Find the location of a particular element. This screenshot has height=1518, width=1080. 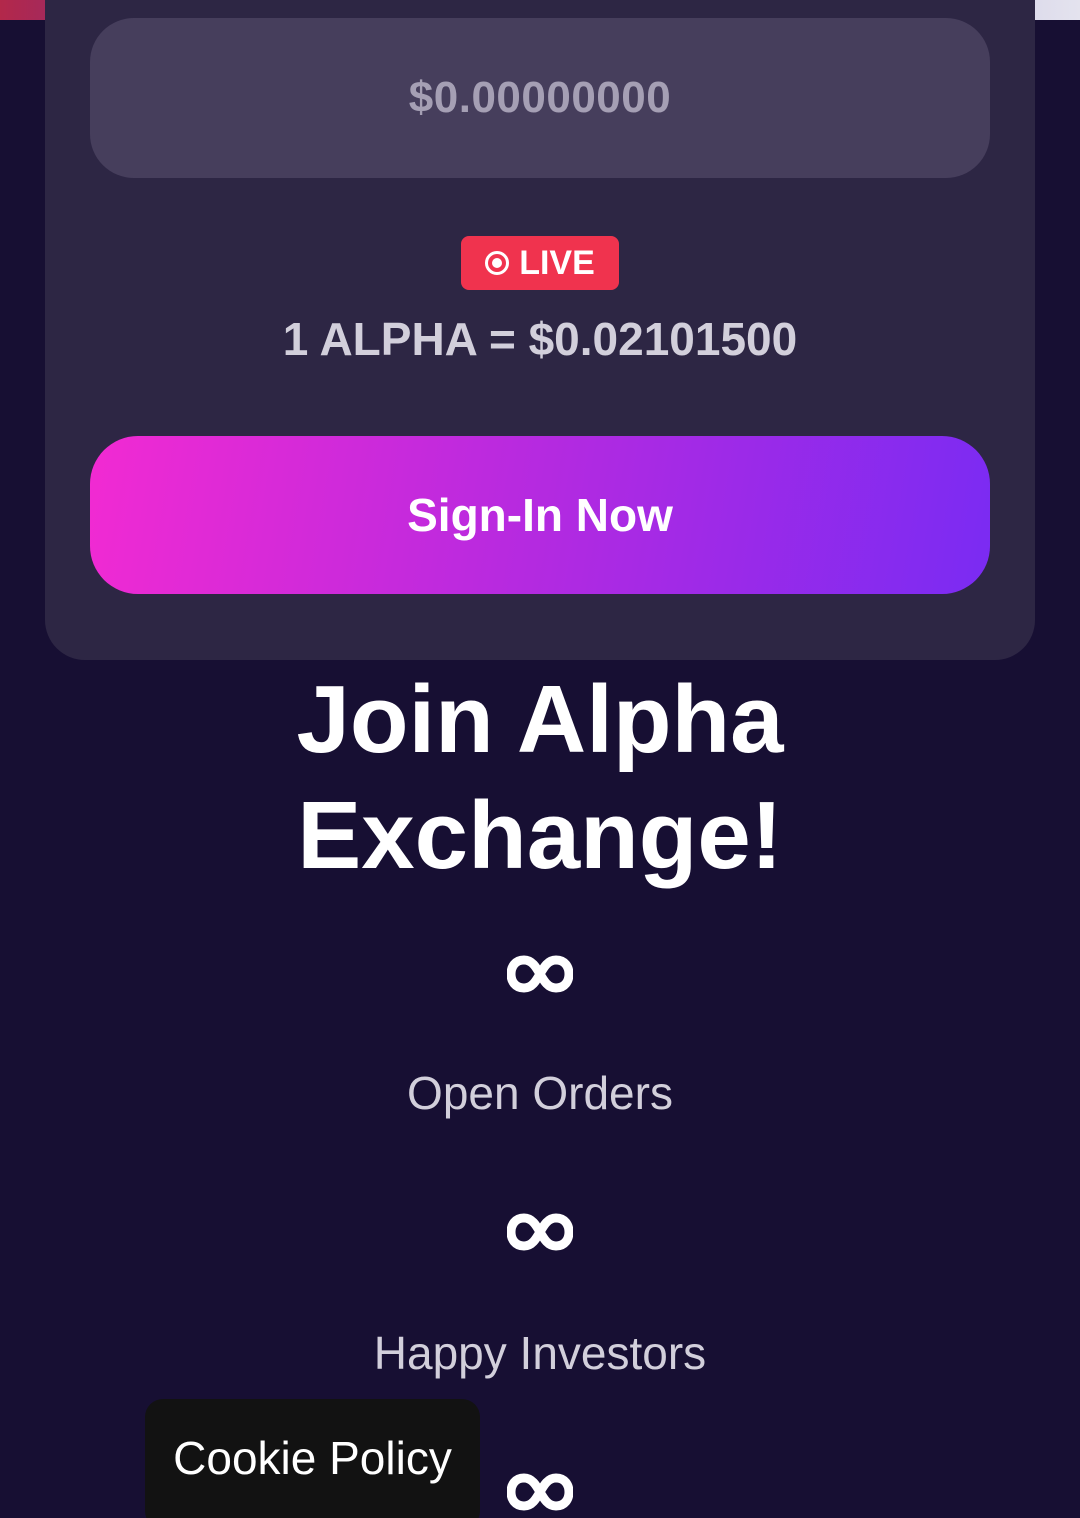

live-badge: LIVE is located at coordinates (540, 263).